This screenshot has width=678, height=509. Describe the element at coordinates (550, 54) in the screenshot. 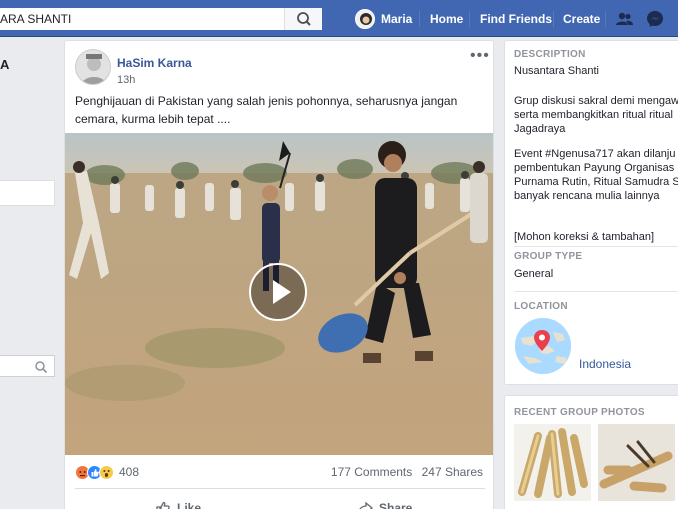

I see `description-title: DESCRIPTION` at that location.